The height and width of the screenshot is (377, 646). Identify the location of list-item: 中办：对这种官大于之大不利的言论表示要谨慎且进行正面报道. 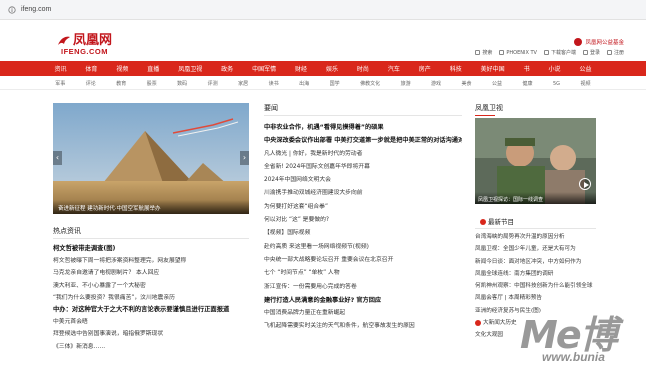
(151, 310).